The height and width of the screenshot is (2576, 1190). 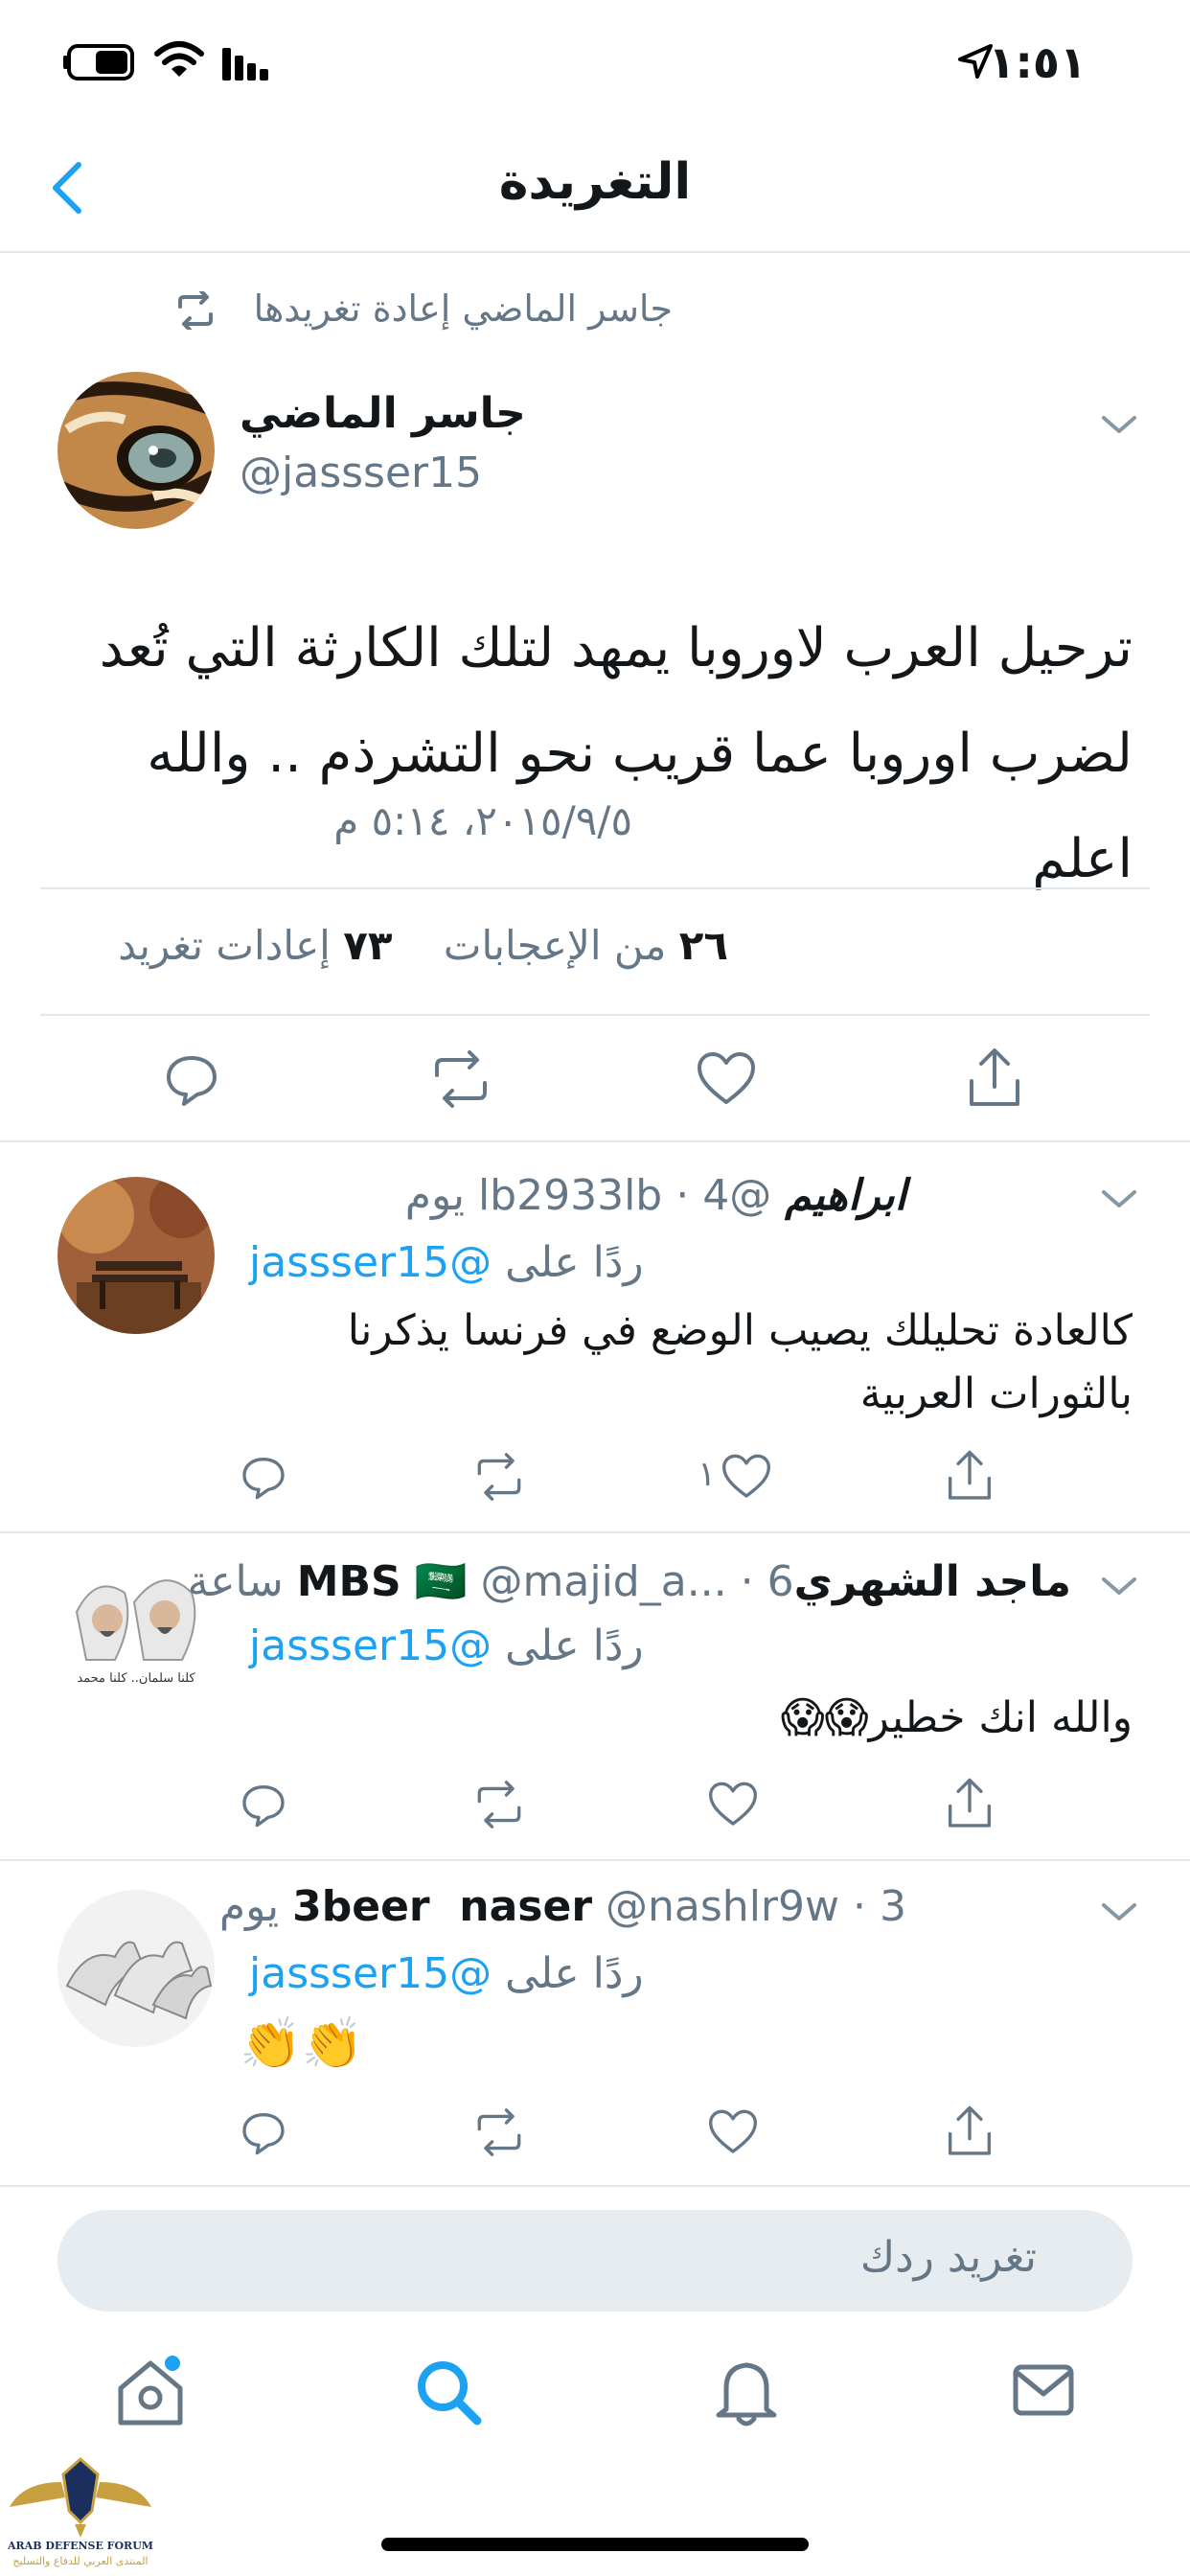 I want to click on page-title: التغريدة, so click(x=595, y=182).